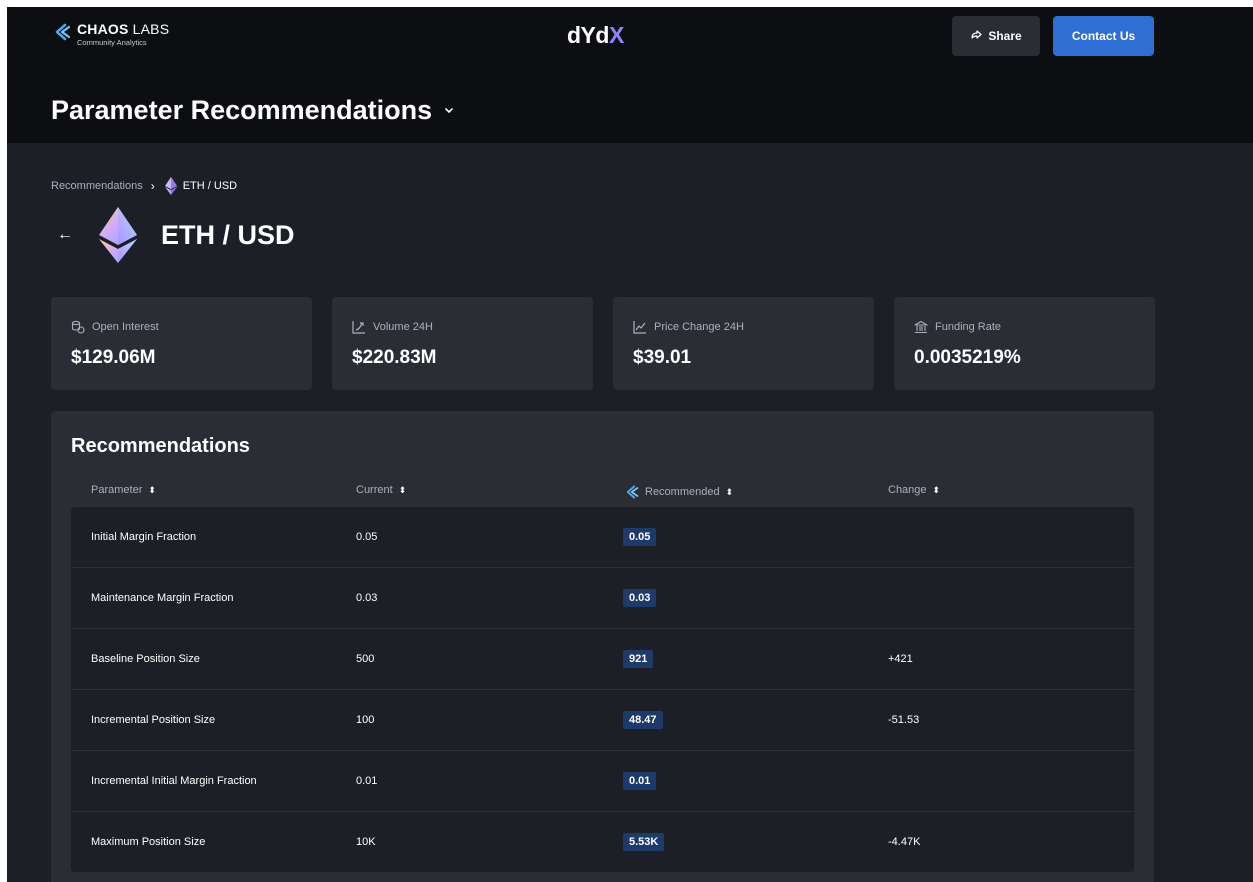  What do you see at coordinates (462, 343) in the screenshot?
I see `stat-card-volume: Volume 24H $220.83M` at bounding box center [462, 343].